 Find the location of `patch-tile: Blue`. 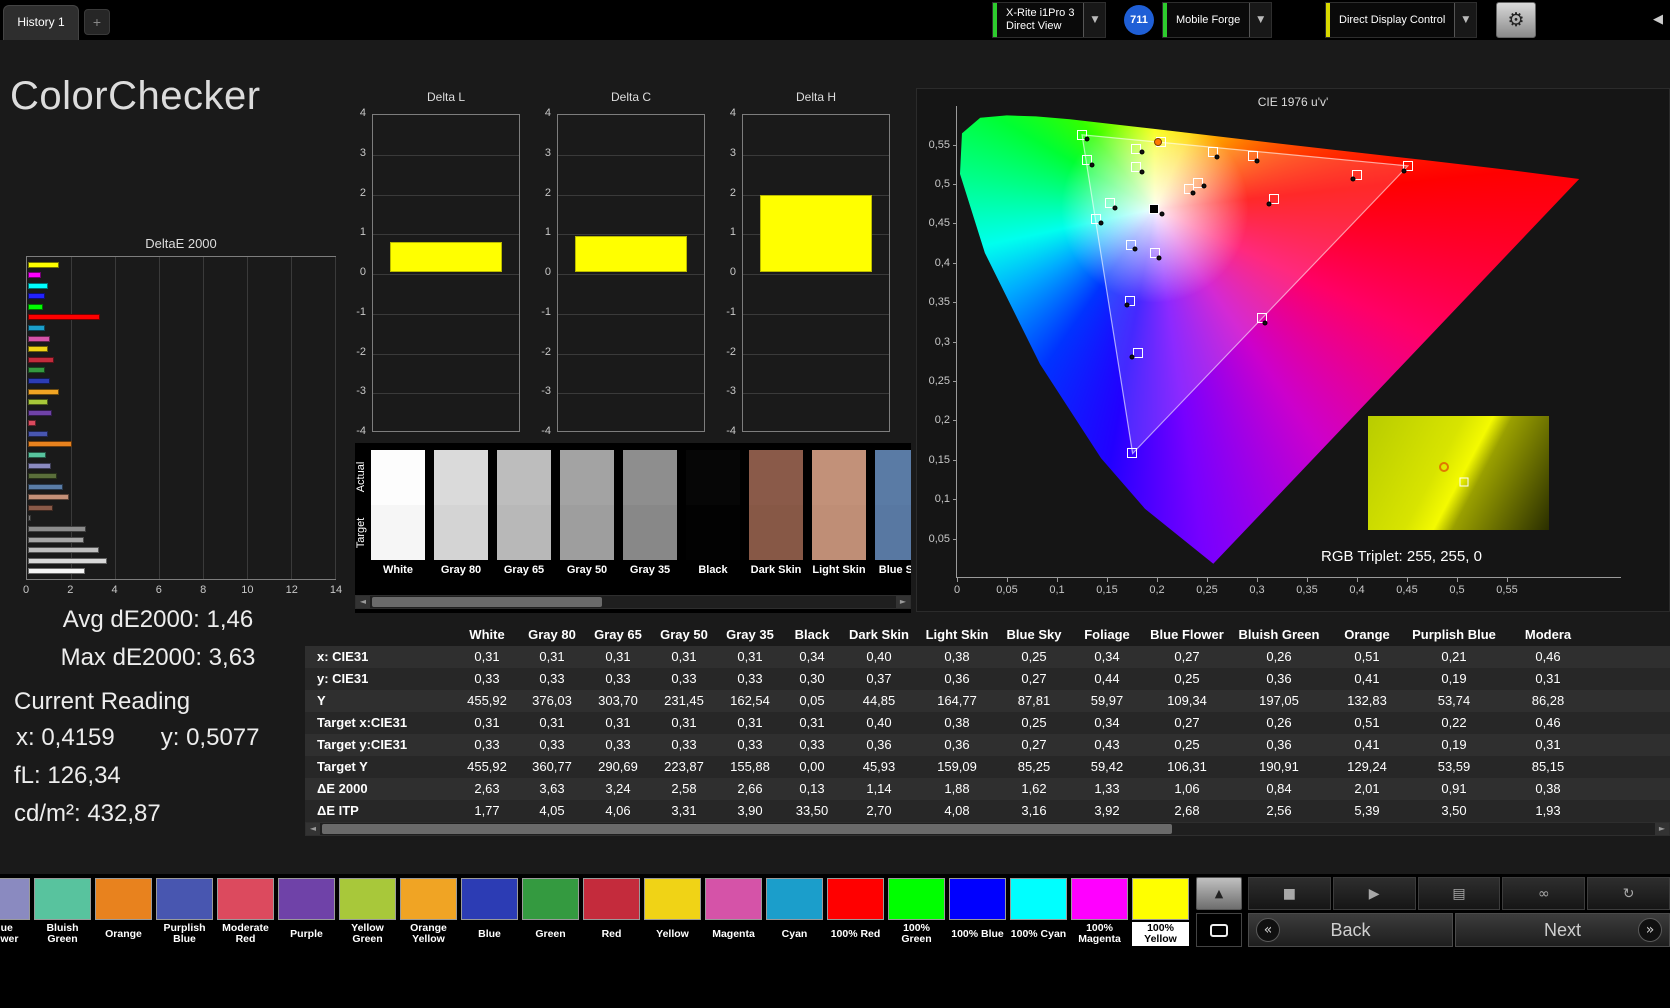

patch-tile: Blue is located at coordinates (489, 912).